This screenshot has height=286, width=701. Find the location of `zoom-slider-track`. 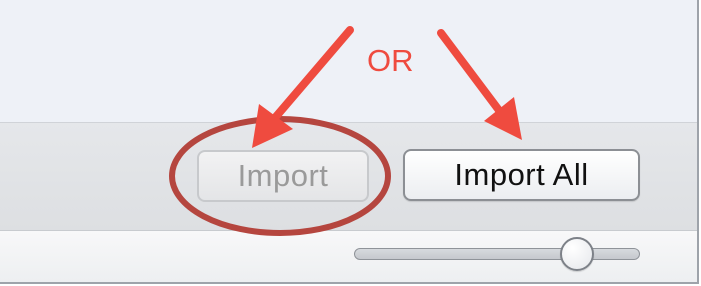

zoom-slider-track is located at coordinates (497, 254).